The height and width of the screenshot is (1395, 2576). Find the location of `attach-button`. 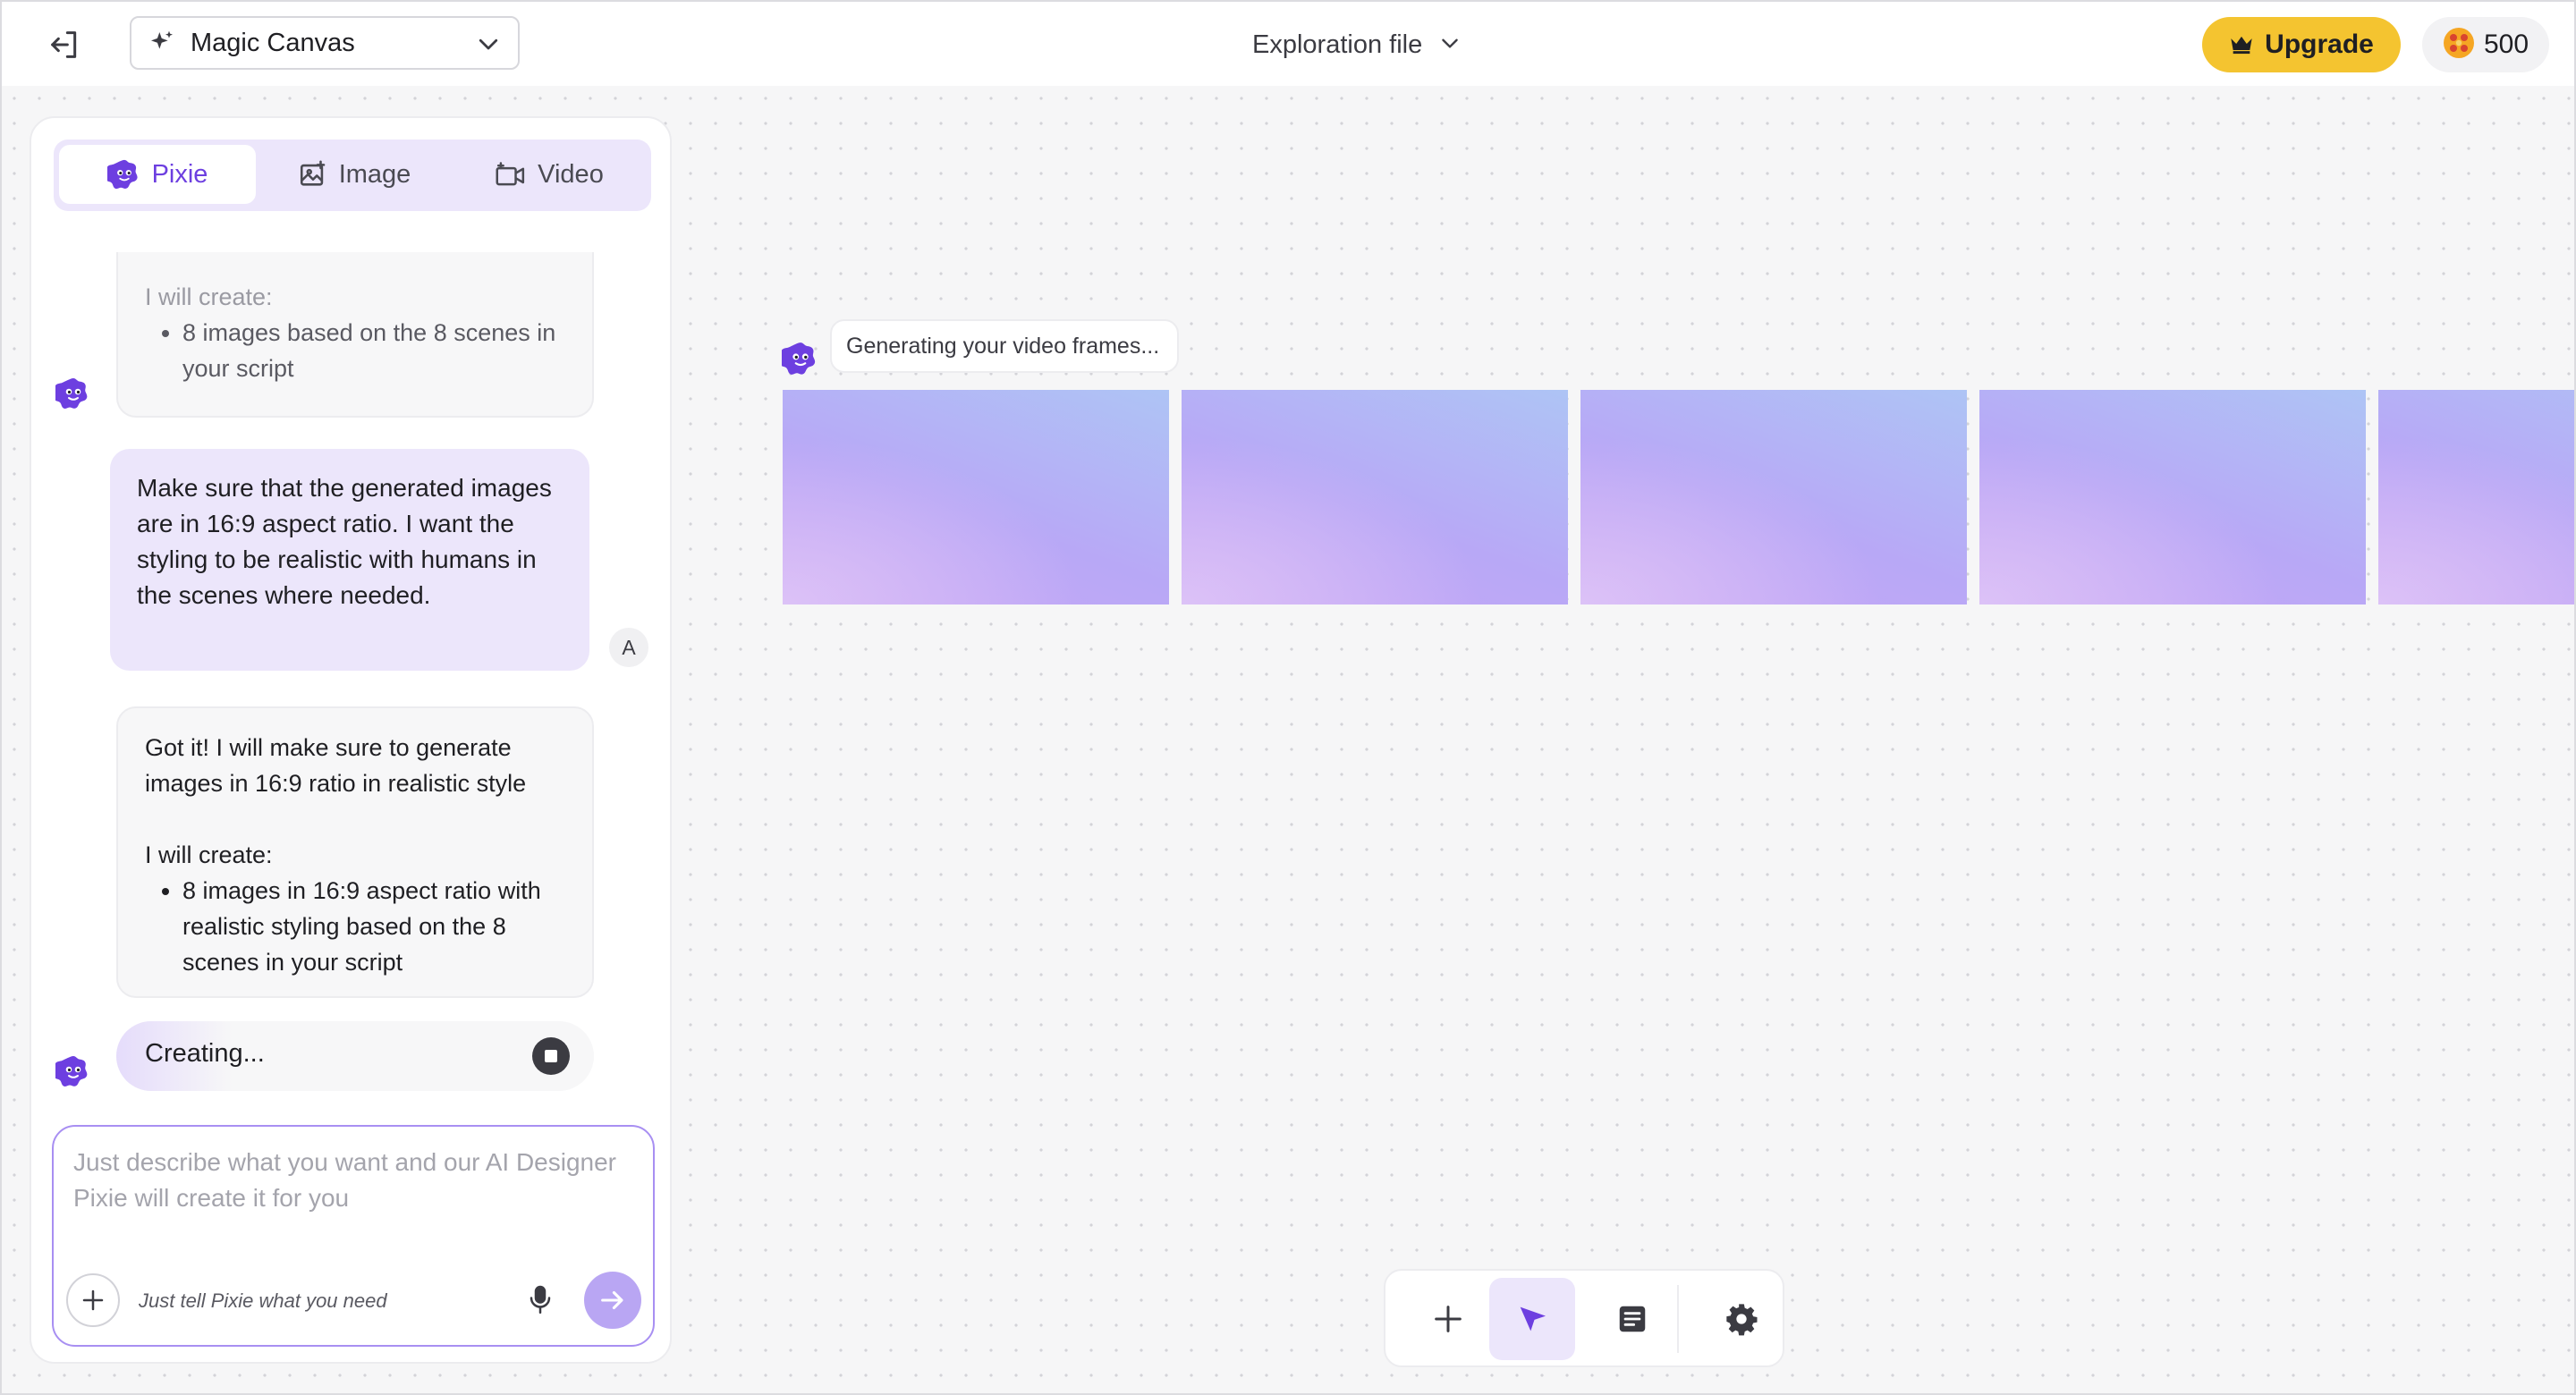

attach-button is located at coordinates (93, 1300).